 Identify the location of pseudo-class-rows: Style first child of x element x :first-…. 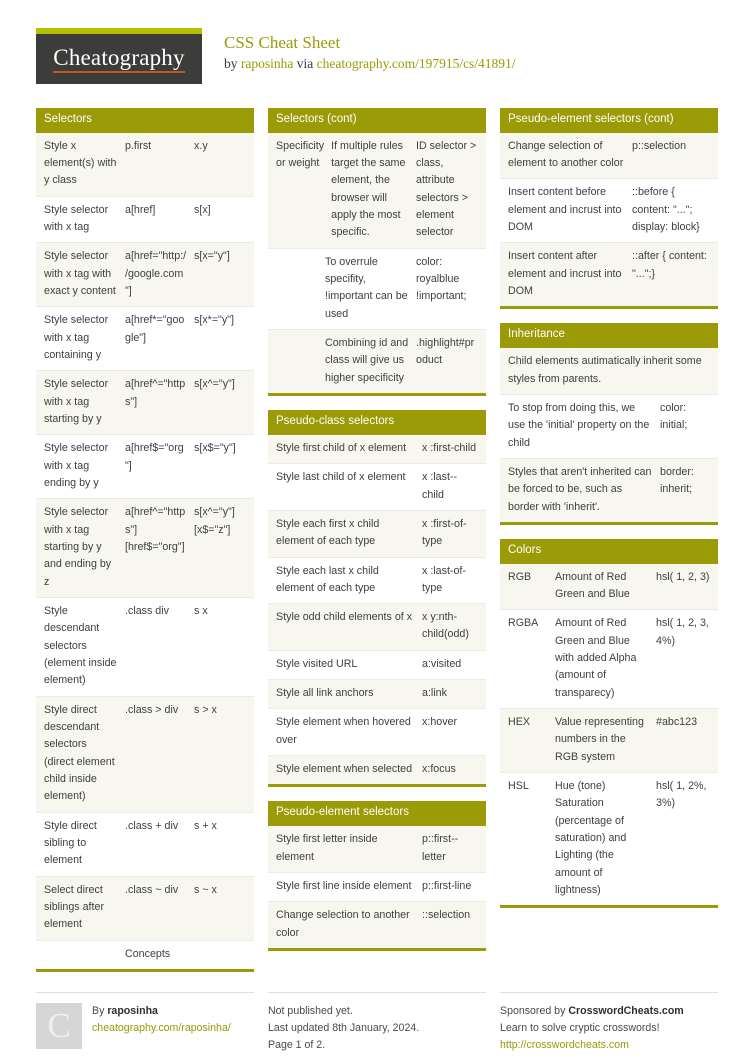
(377, 609).